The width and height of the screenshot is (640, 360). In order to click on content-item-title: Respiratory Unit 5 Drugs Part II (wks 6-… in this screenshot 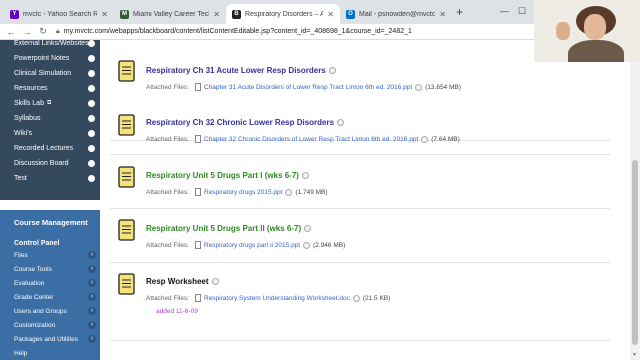, I will do `click(229, 228)`.